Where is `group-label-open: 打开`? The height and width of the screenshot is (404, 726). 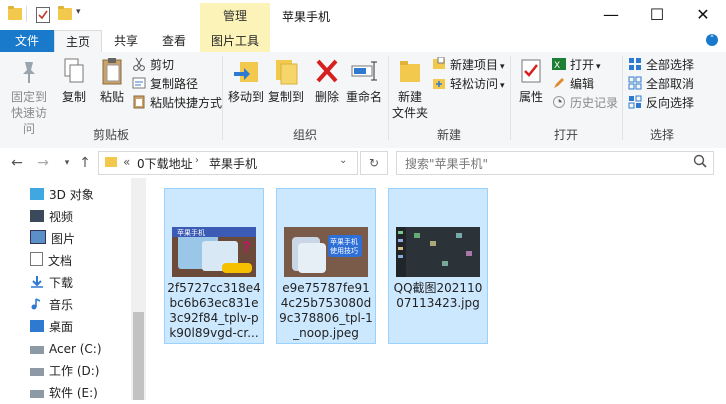
group-label-open: 打开 is located at coordinates (565, 135).